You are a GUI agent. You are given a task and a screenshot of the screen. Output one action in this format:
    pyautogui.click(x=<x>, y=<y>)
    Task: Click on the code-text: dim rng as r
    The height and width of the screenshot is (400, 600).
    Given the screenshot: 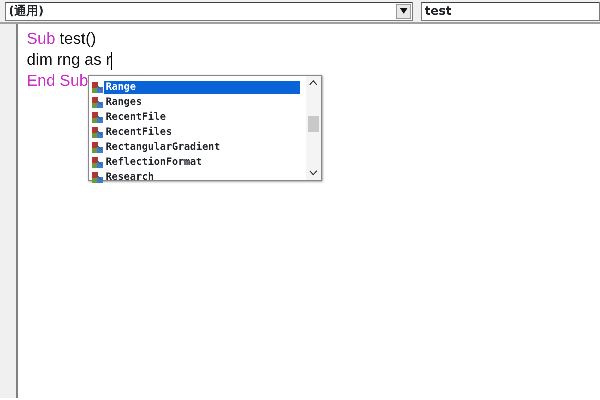 What is the action you would take?
    pyautogui.click(x=69, y=60)
    